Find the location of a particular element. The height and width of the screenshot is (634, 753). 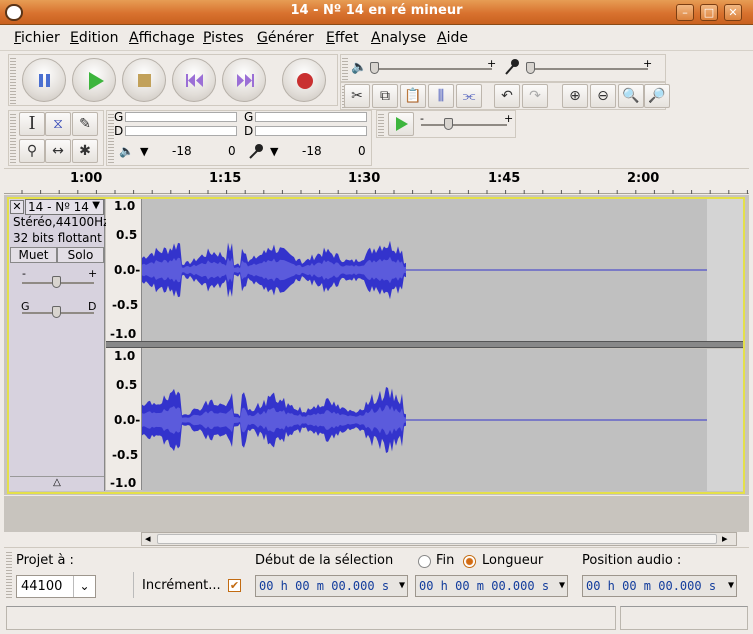

audio-position-label: Position audio : is located at coordinates (632, 560).